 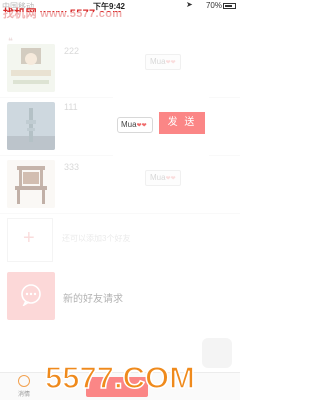 I want to click on add-friend-button: +, so click(x=30, y=240).